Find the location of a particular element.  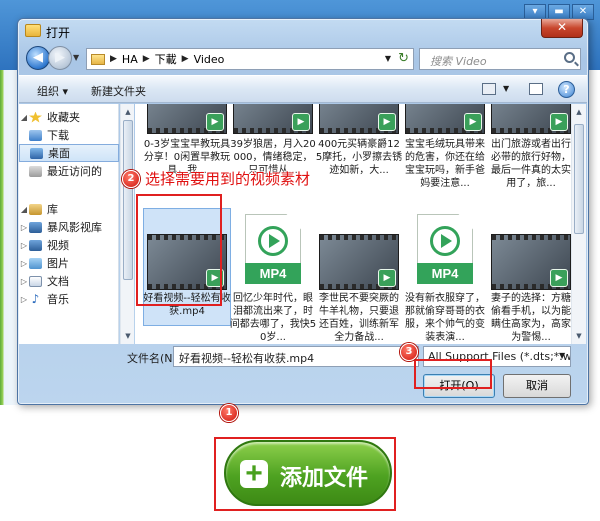

navigation-scrollbar: ▲ ▼ is located at coordinates (127, 224).